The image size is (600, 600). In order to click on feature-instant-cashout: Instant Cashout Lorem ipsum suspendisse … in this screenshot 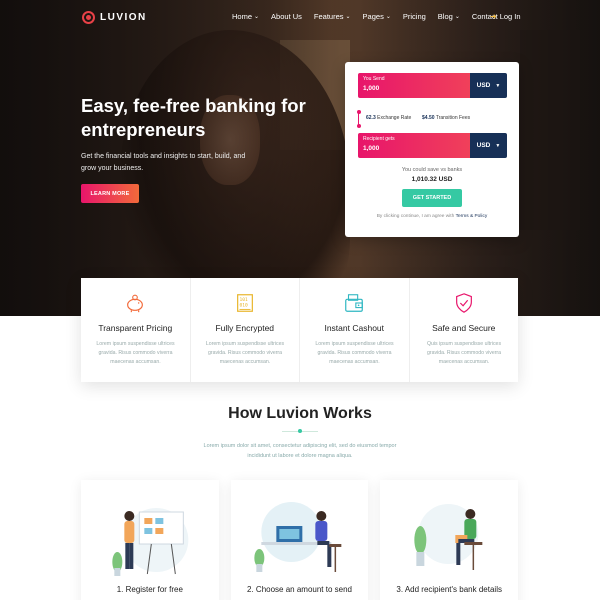, I will do `click(355, 330)`.